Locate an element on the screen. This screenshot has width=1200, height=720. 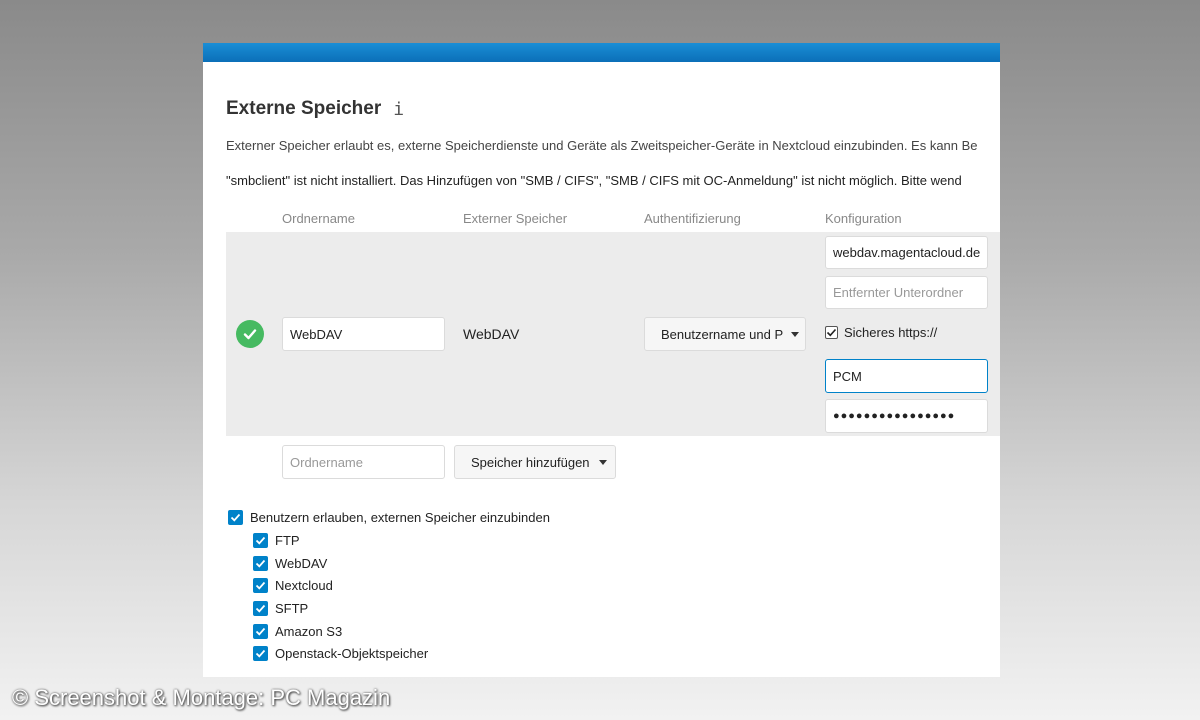
config-subfolder-input: Entfernter Unterordner is located at coordinates (906, 292).